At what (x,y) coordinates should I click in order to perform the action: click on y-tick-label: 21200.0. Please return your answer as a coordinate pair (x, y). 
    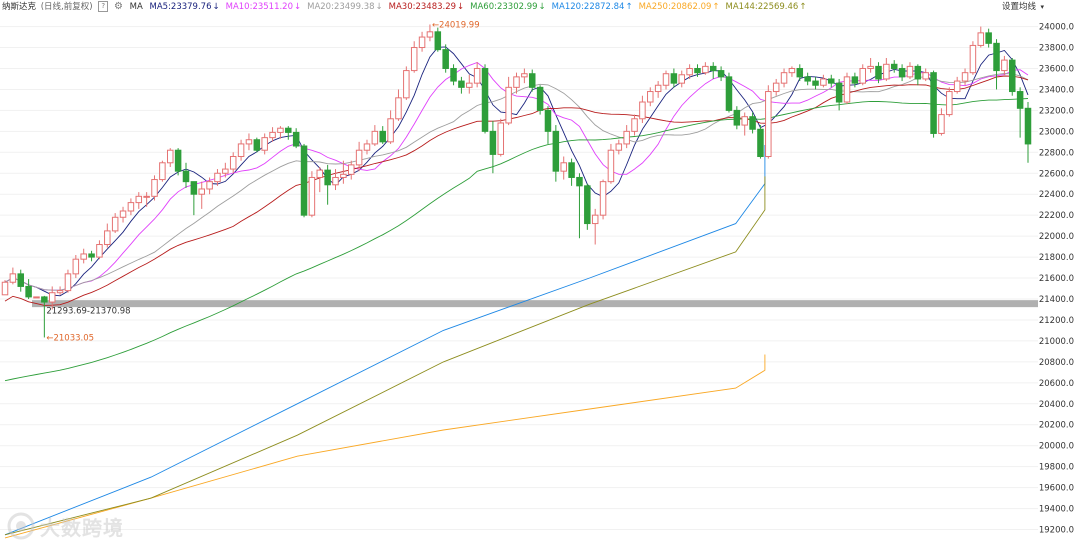
    Looking at the image, I should click on (1056, 321).